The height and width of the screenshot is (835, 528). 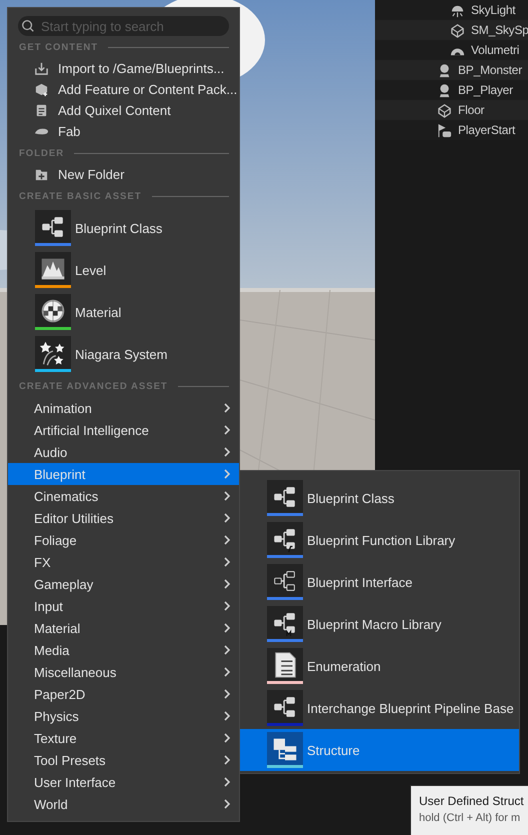 I want to click on outliner-item: Floor, so click(x=471, y=110).